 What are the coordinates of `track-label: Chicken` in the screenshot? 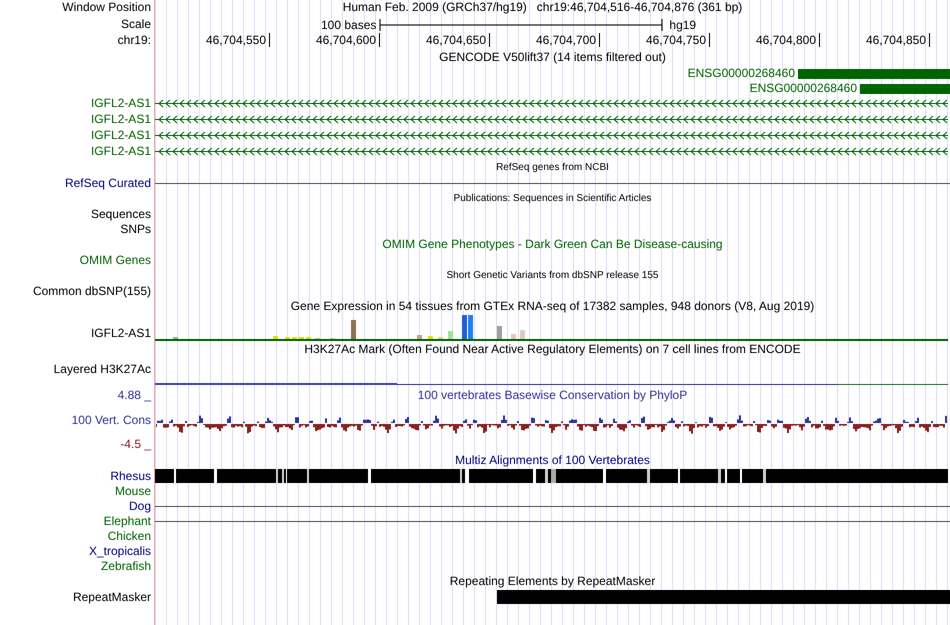 It's located at (129, 536).